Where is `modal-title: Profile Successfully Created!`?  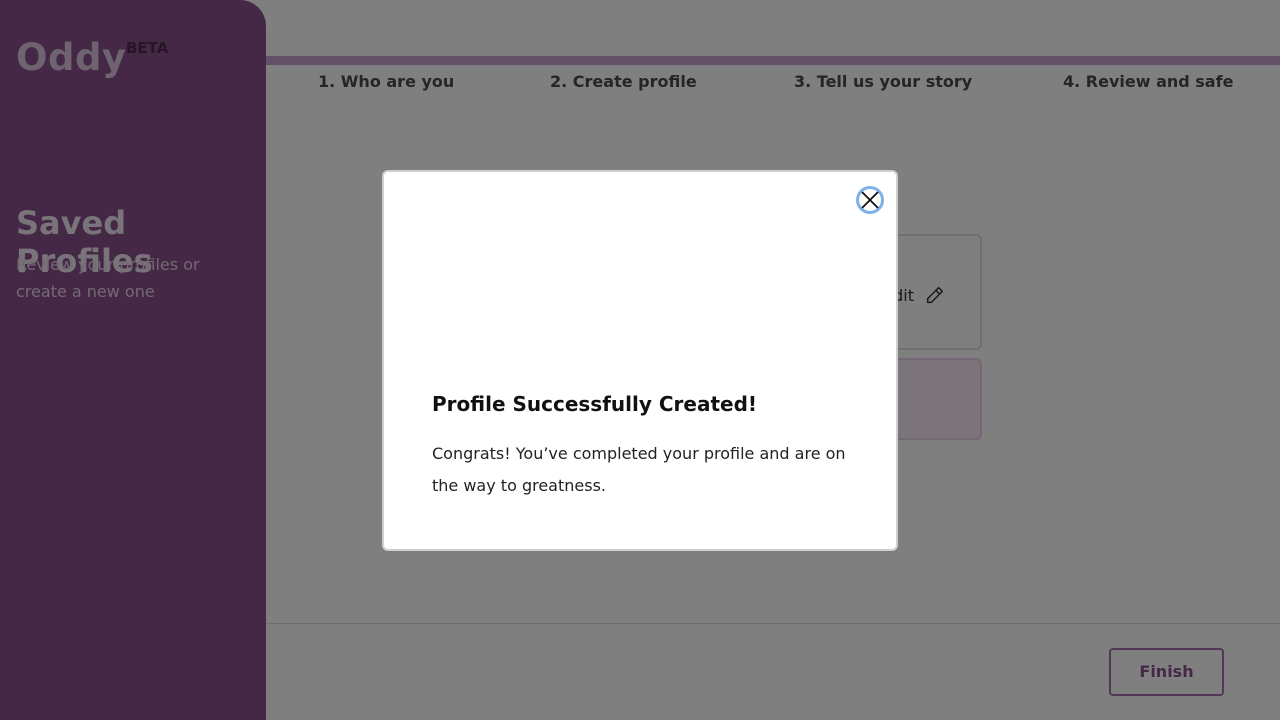
modal-title: Profile Successfully Created! is located at coordinates (595, 404).